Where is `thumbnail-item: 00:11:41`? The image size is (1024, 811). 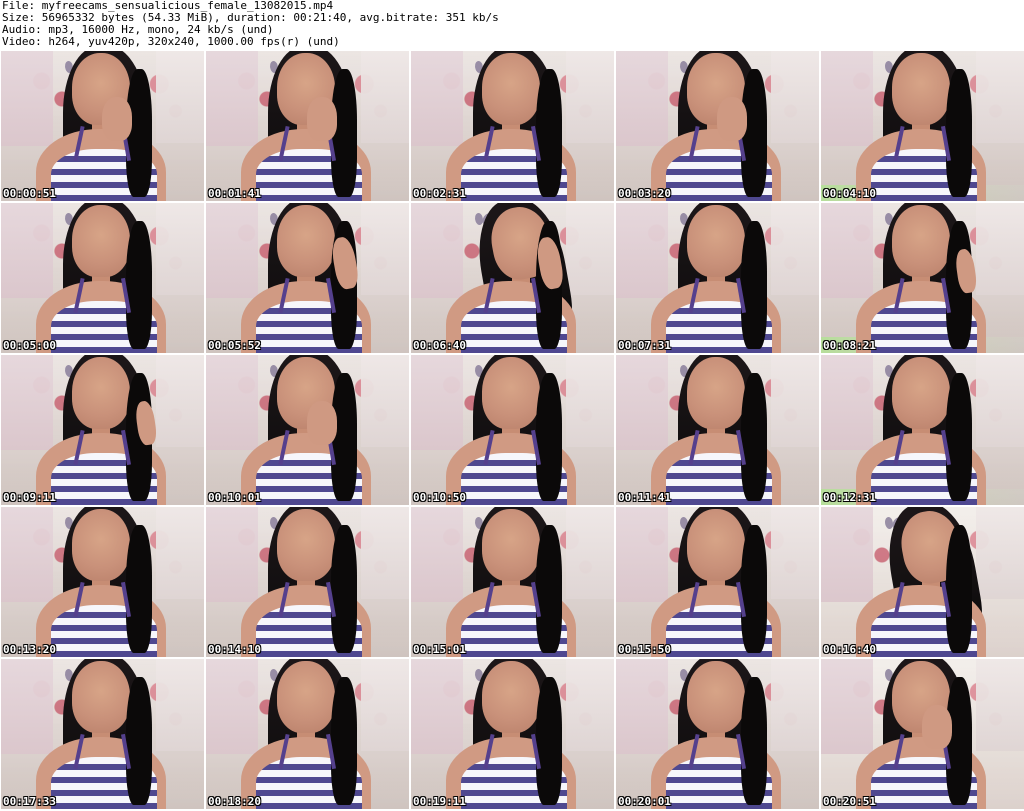 thumbnail-item: 00:11:41 is located at coordinates (717, 430).